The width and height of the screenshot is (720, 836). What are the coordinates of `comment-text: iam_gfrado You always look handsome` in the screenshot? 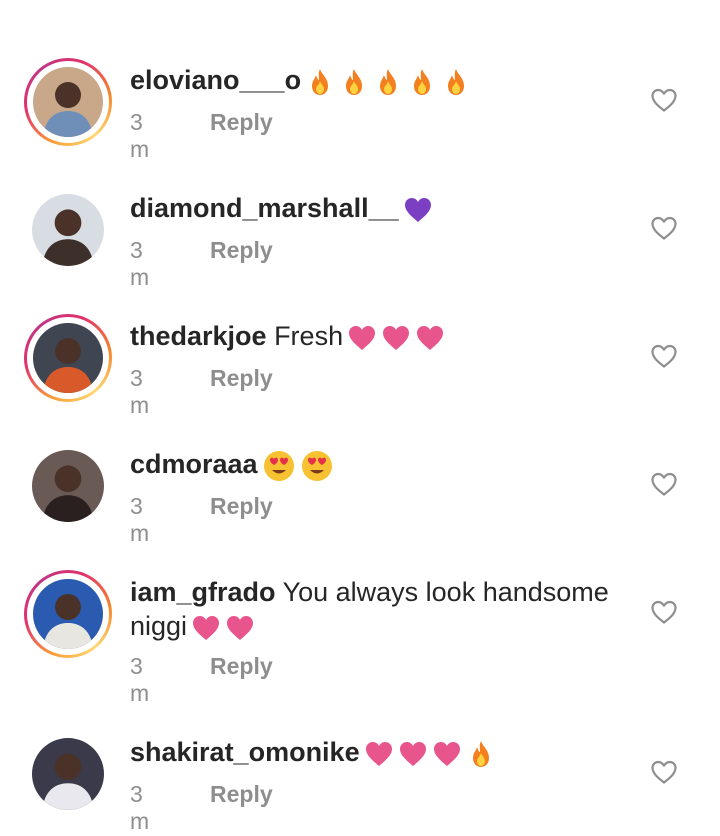 It's located at (369, 592).